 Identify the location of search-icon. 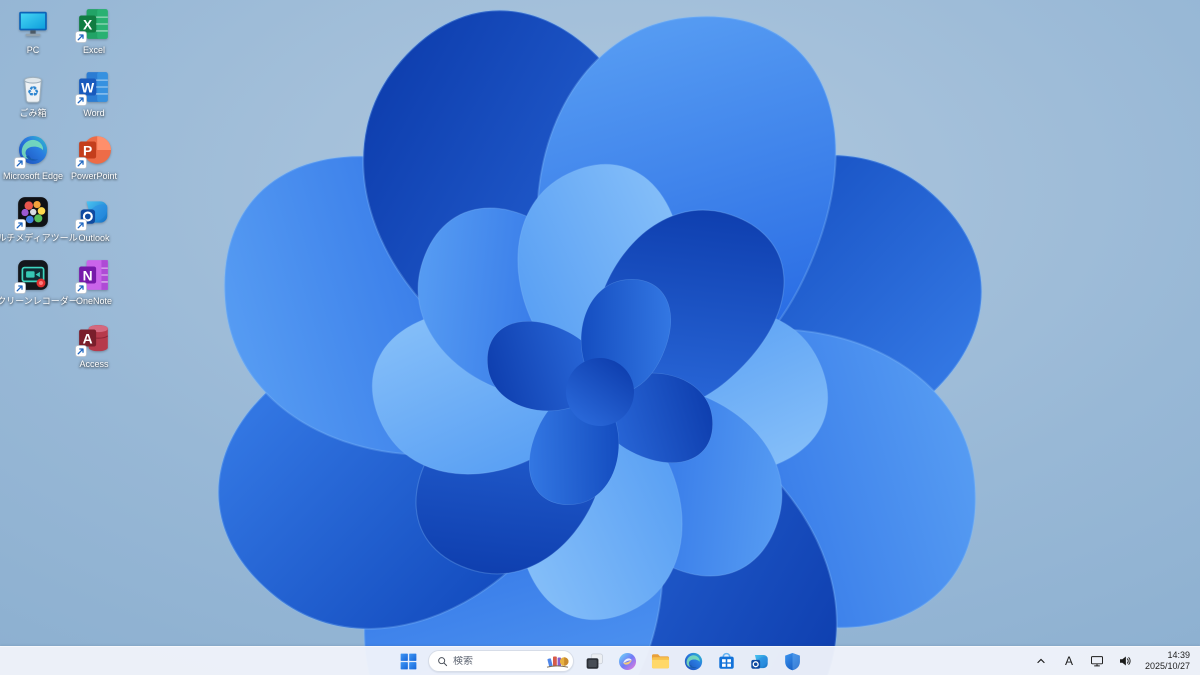
(442, 661).